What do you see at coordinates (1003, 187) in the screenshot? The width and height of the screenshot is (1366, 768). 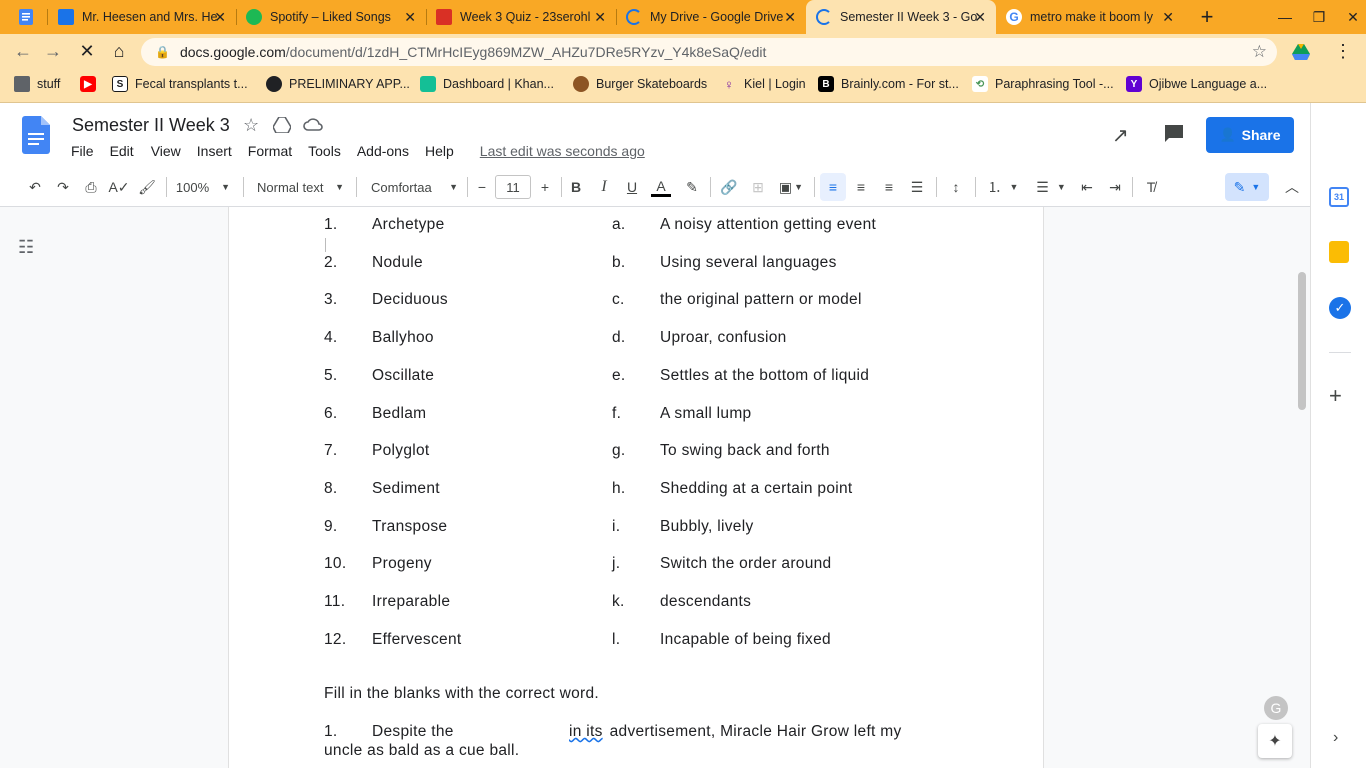 I see `numbered-list-icon: ⒈ ▼` at bounding box center [1003, 187].